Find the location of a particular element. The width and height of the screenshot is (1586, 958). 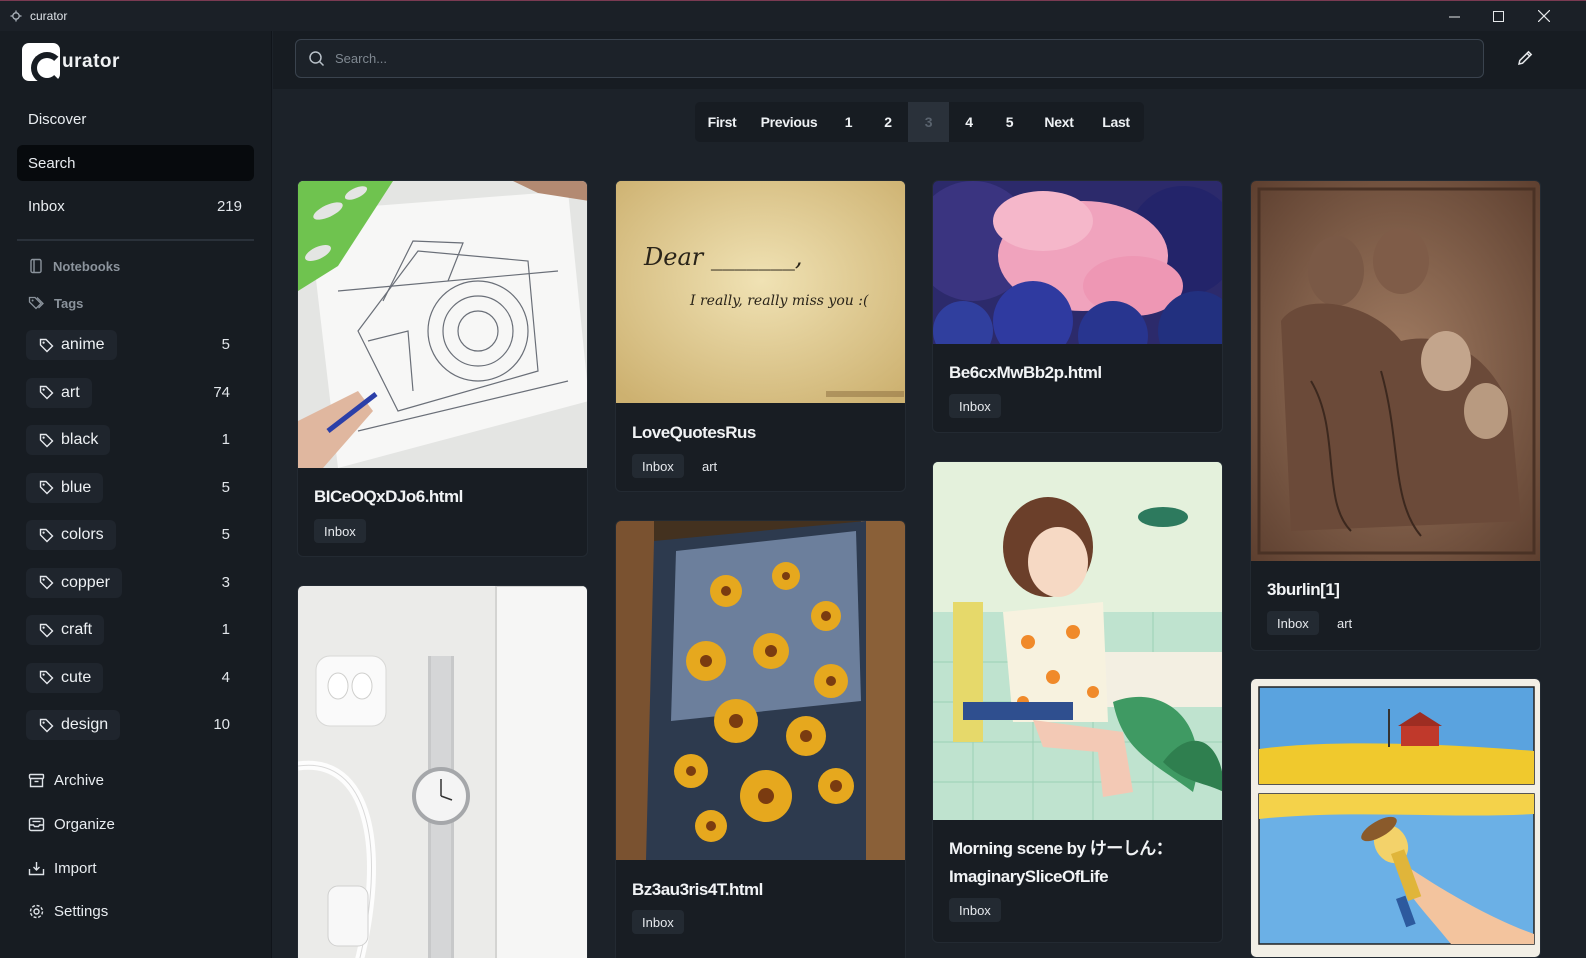

maximize-icon is located at coordinates (1498, 16).